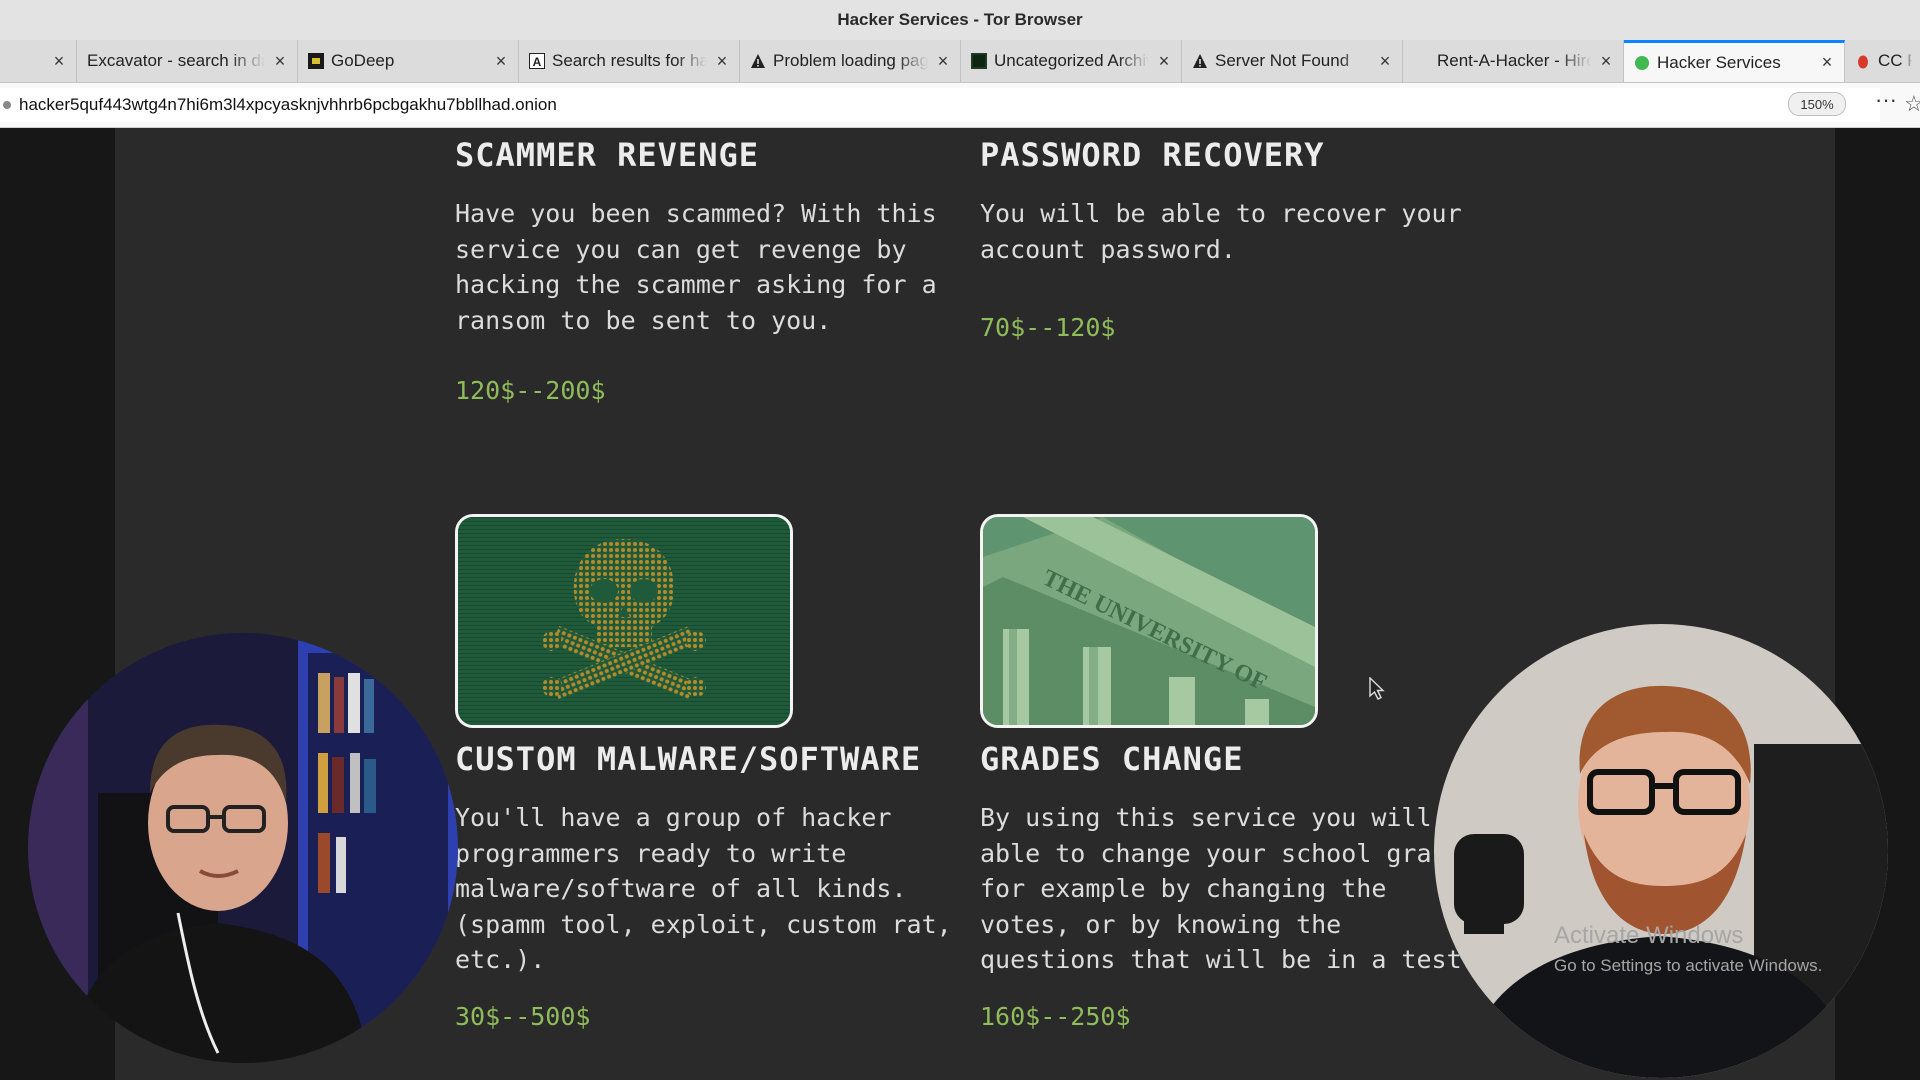 The width and height of the screenshot is (1920, 1080). Describe the element at coordinates (1886, 104) in the screenshot. I see `more-actions-icon: ···` at that location.